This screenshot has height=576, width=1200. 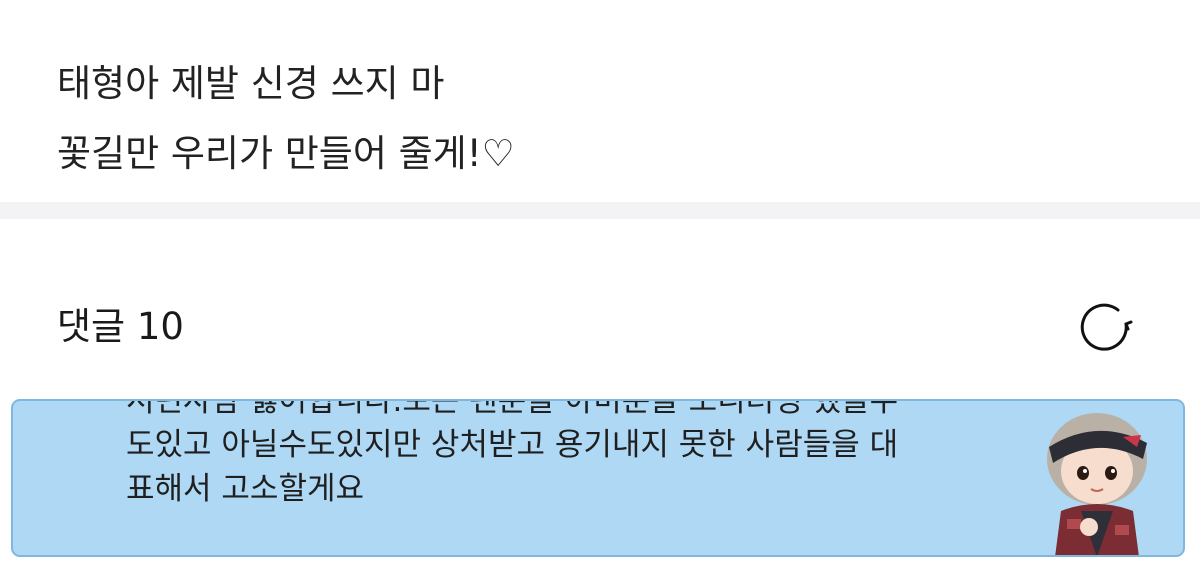 I want to click on section-divider, so click(x=600, y=210).